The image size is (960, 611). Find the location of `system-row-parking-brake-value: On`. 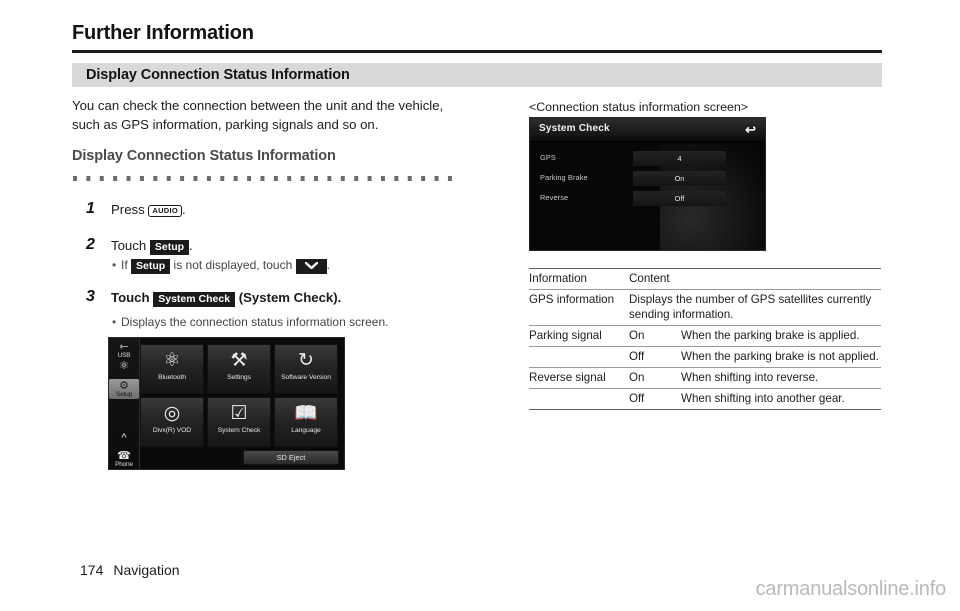

system-row-parking-brake-value: On is located at coordinates (679, 178).